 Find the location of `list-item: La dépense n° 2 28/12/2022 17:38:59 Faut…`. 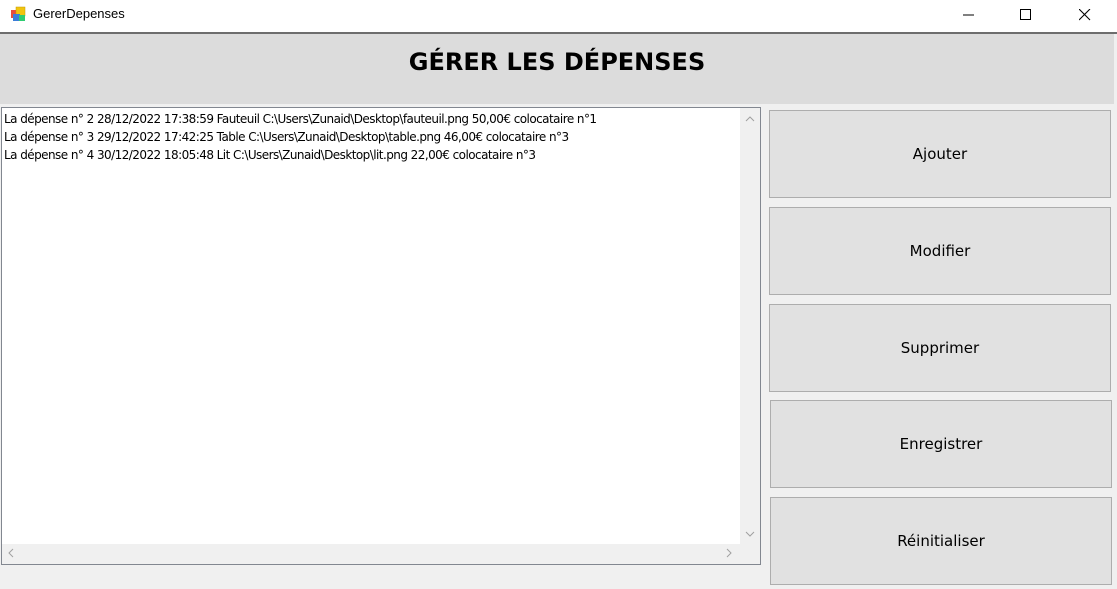

list-item: La dépense n° 2 28/12/2022 17:38:59 Faut… is located at coordinates (371, 119).